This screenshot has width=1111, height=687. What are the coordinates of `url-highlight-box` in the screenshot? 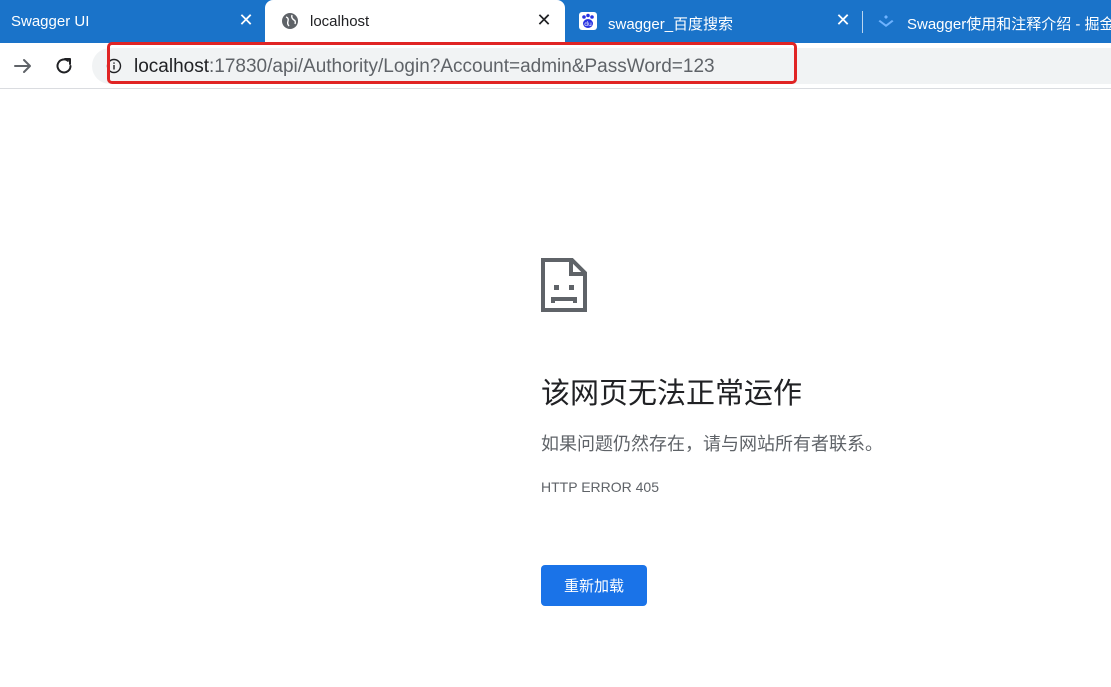 It's located at (452, 63).